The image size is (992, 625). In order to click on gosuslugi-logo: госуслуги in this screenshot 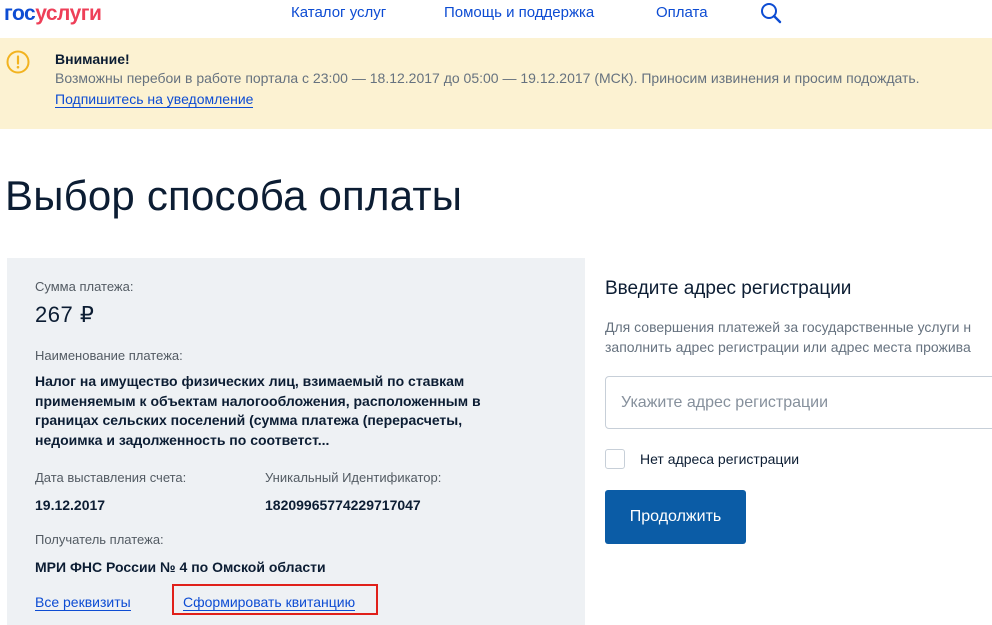, I will do `click(53, 14)`.